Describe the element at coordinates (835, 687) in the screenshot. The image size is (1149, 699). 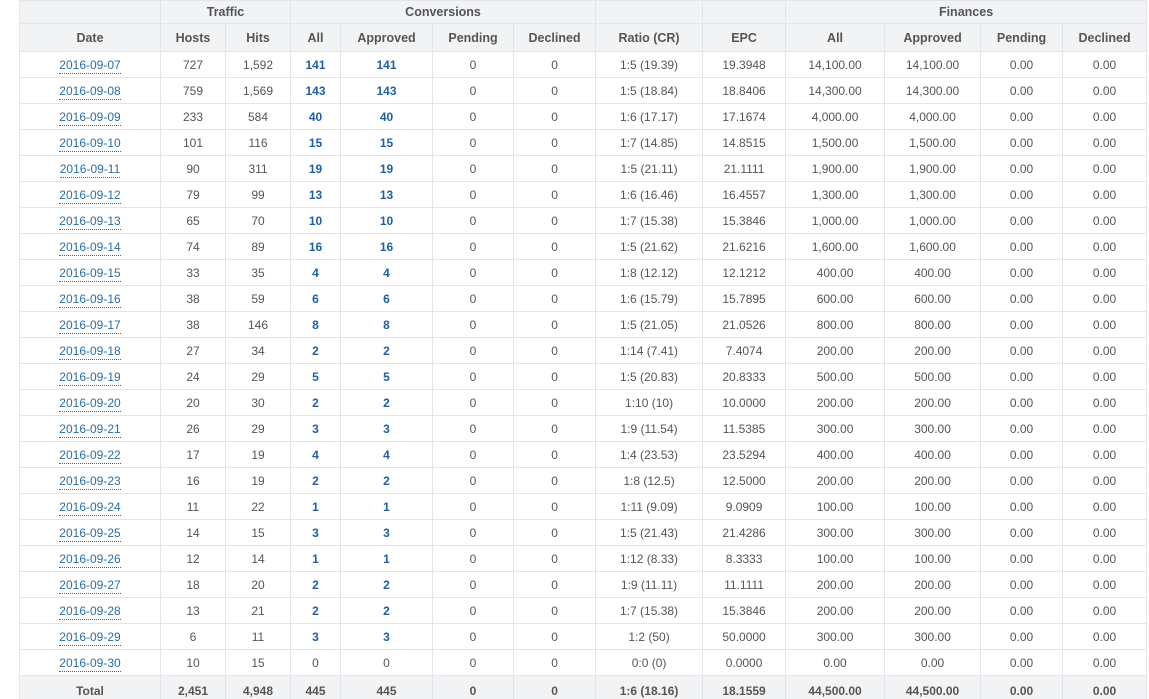
I see `total-finances-all: 44,500.00` at that location.